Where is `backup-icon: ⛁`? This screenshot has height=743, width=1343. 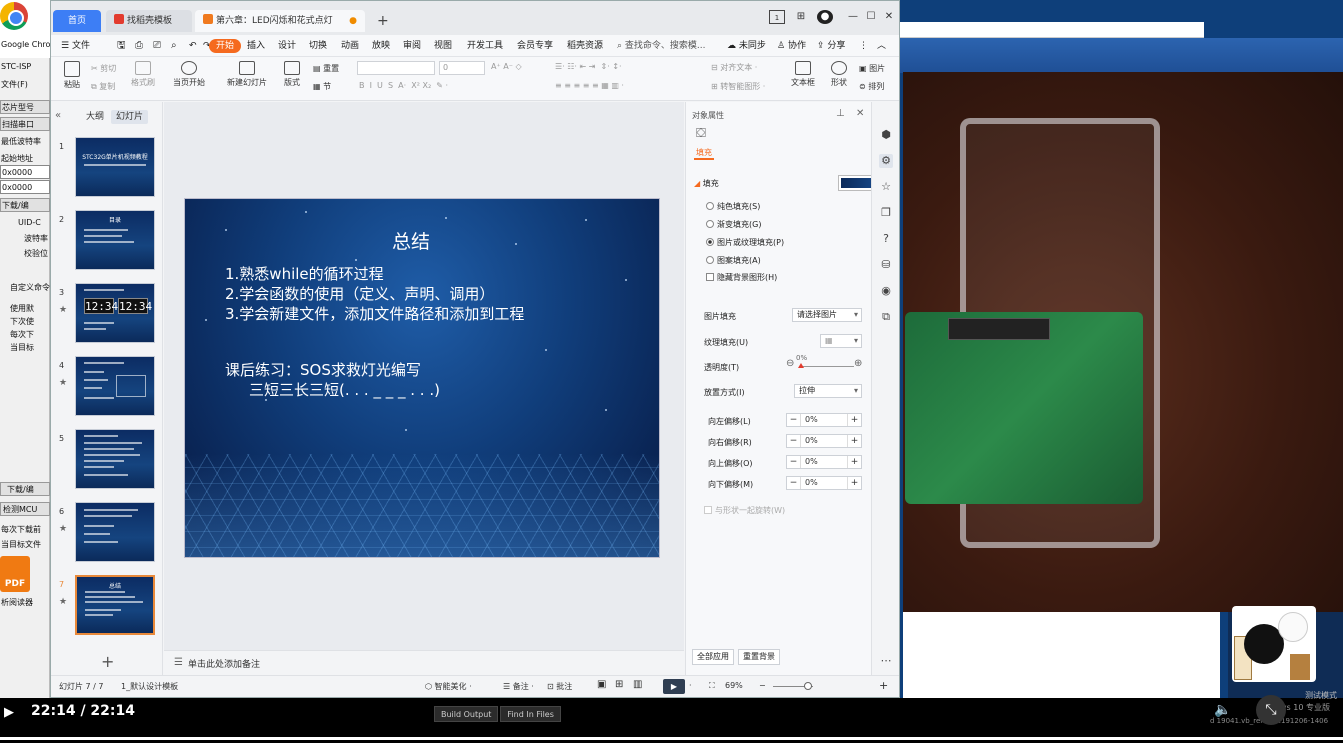
backup-icon: ⛁ is located at coordinates (886, 265).